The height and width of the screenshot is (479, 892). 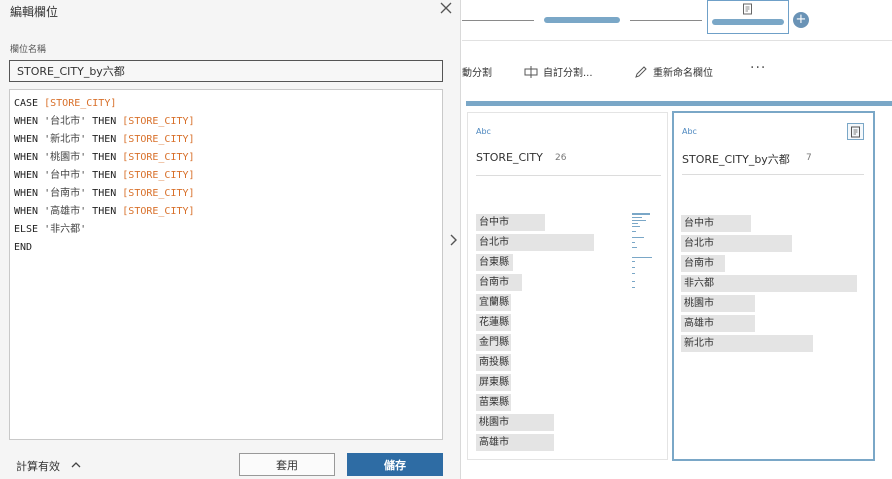 I want to click on value-label: 台東縣, so click(x=494, y=262).